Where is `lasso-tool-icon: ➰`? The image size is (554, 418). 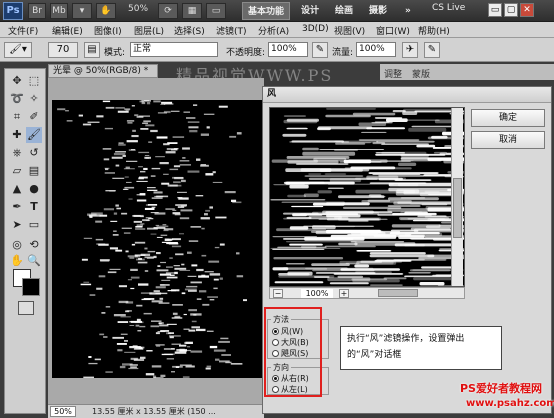
lasso-tool-icon: ➰ is located at coordinates (17, 99).